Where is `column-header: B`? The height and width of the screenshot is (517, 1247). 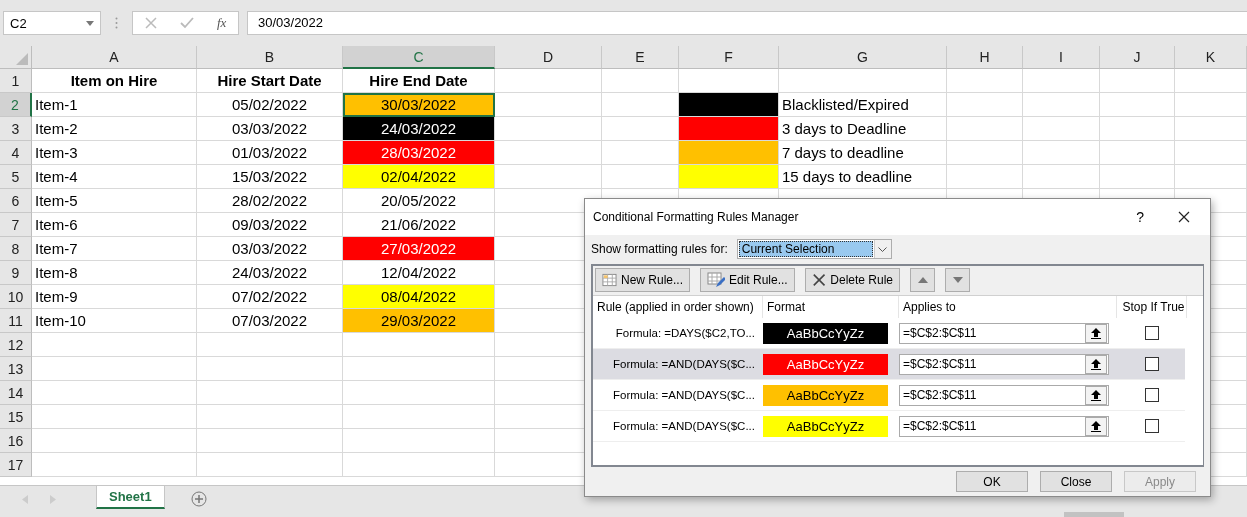 column-header: B is located at coordinates (270, 57).